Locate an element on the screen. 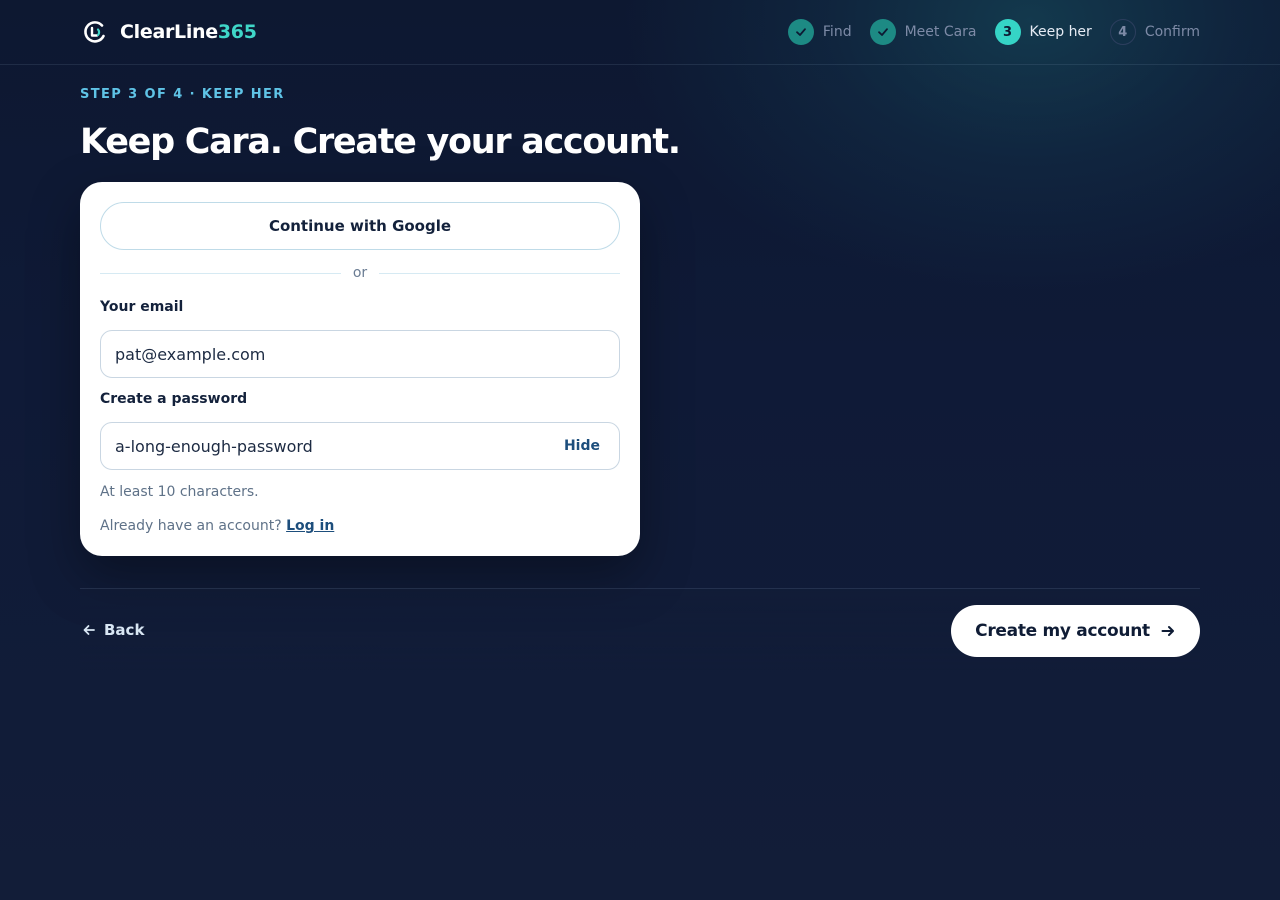 The width and height of the screenshot is (1280, 900). brand: ClearLine365 is located at coordinates (169, 32).